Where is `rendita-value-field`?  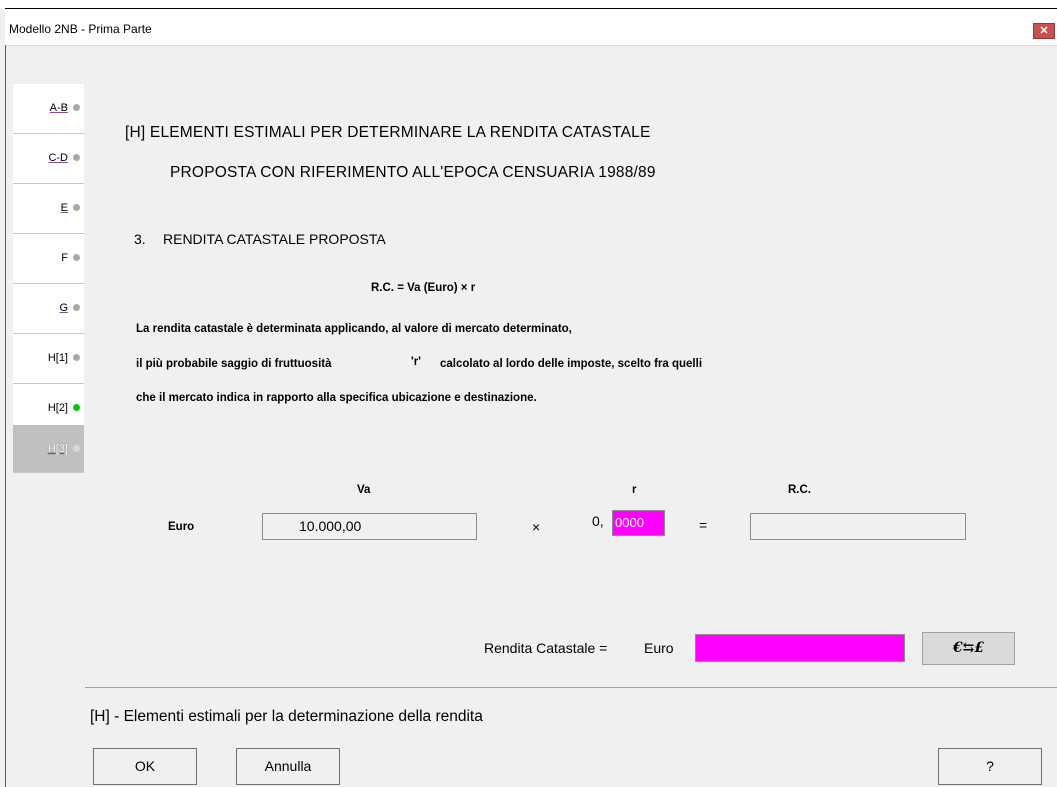
rendita-value-field is located at coordinates (800, 648).